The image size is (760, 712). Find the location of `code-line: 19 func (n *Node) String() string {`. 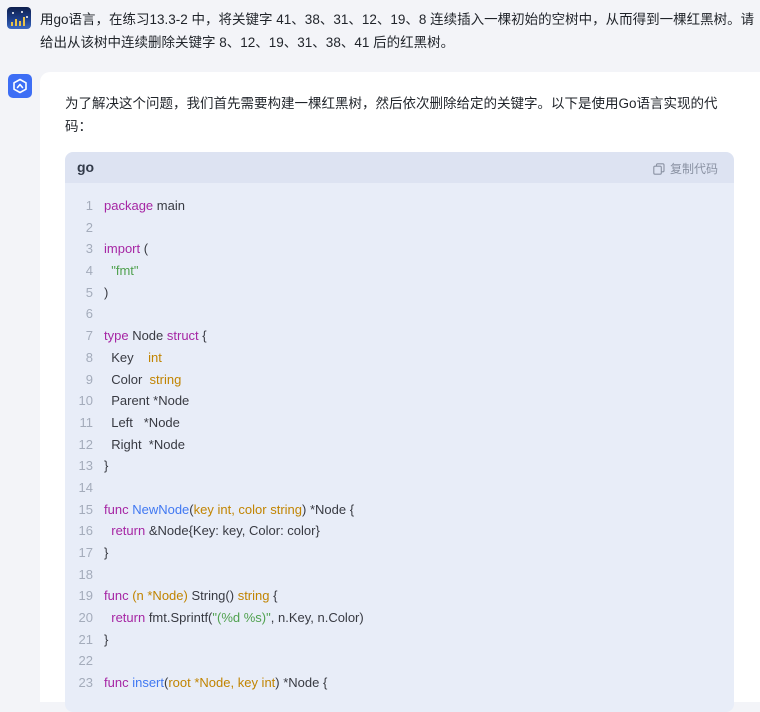

code-line: 19 func (n *Node) String() string { is located at coordinates (399, 596).